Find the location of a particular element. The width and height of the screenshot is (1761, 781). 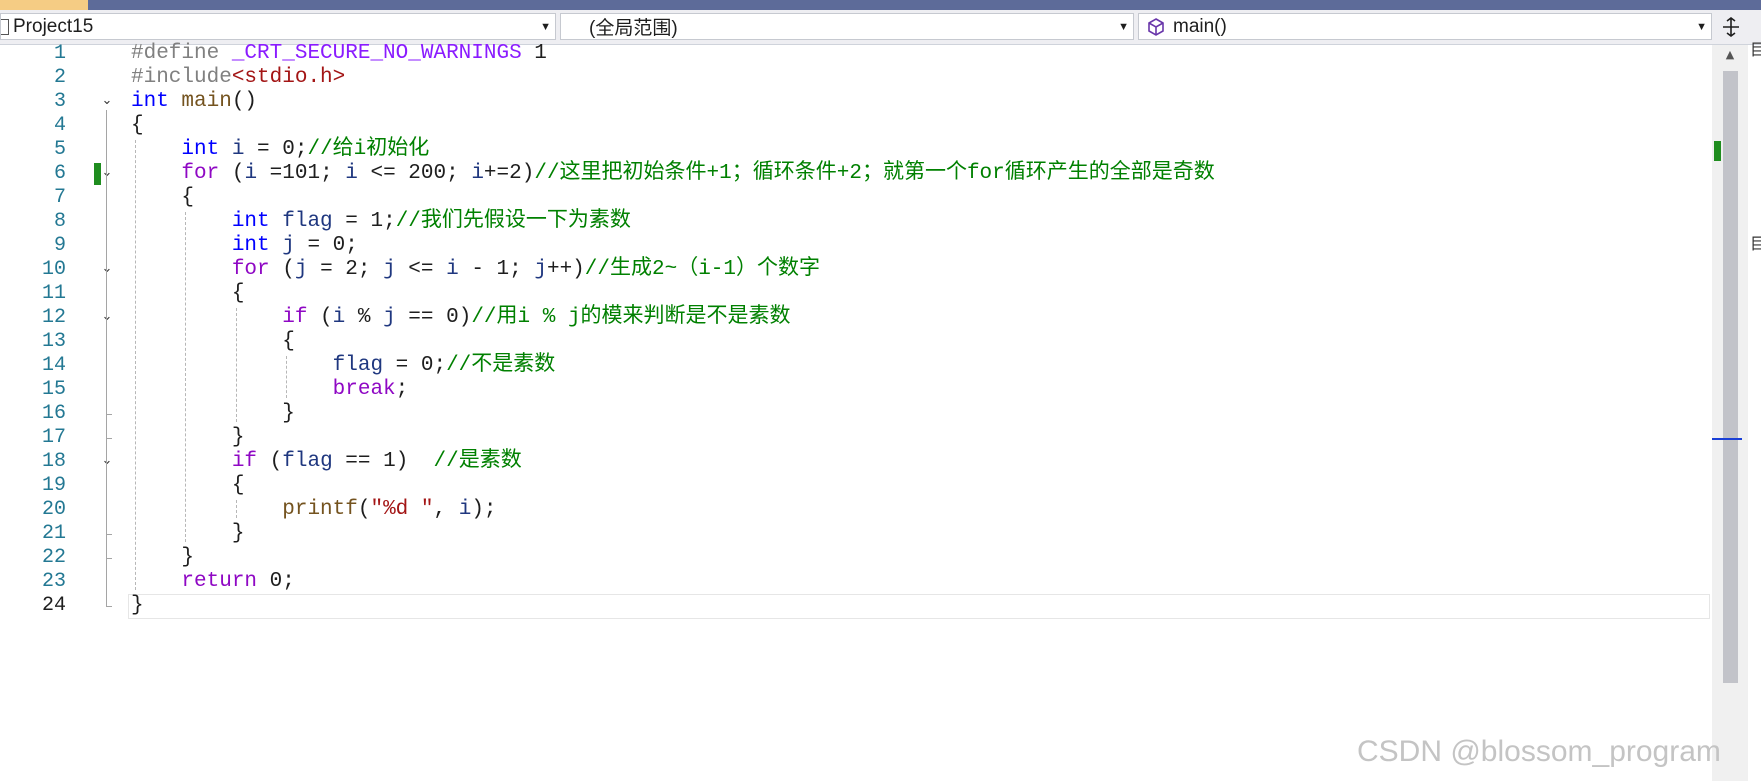

code-line: 16 } is located at coordinates (856, 413).